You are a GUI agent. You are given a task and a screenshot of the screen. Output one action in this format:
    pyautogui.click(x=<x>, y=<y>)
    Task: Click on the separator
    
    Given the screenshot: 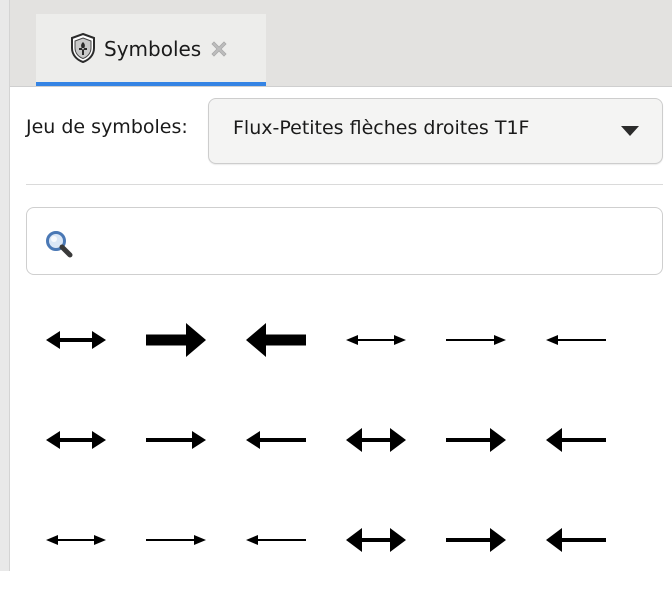 What is the action you would take?
    pyautogui.click(x=344, y=184)
    